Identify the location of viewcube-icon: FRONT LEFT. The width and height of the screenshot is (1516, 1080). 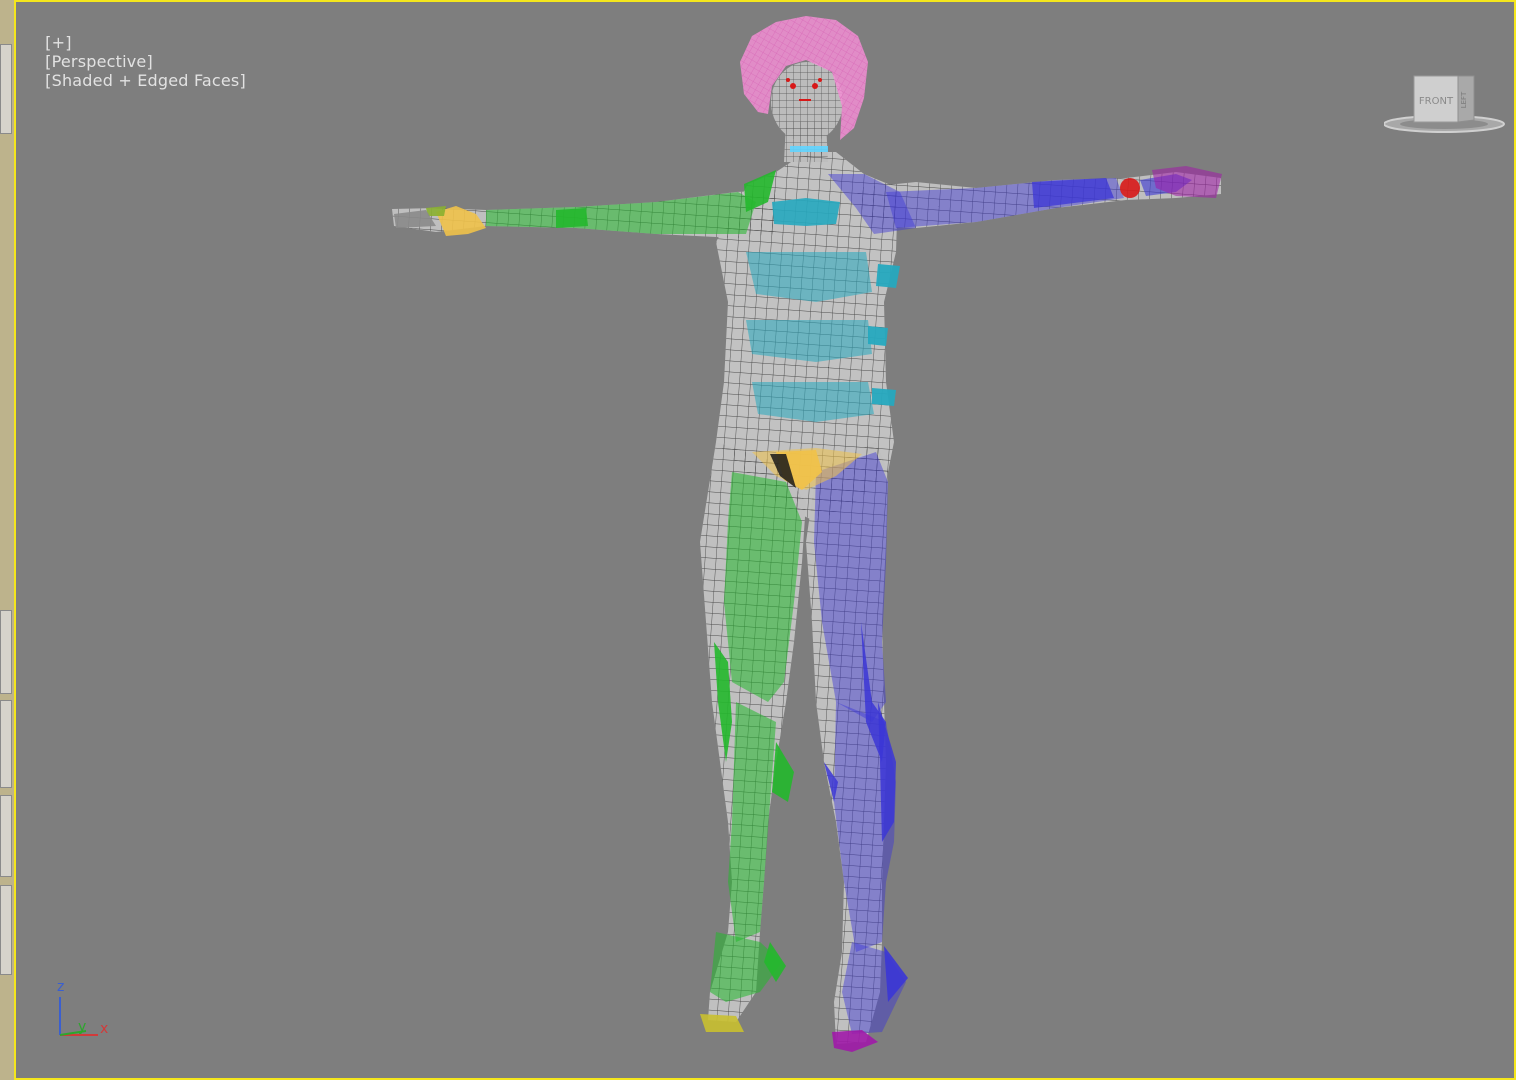
(1446, 105).